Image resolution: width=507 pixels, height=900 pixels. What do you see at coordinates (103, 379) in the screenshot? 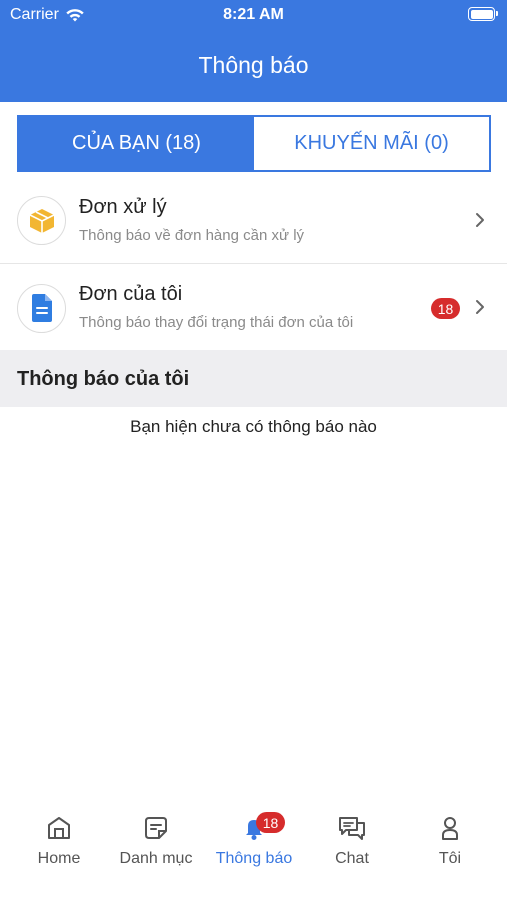
I see `section-title: Thông báo của tôi` at bounding box center [103, 379].